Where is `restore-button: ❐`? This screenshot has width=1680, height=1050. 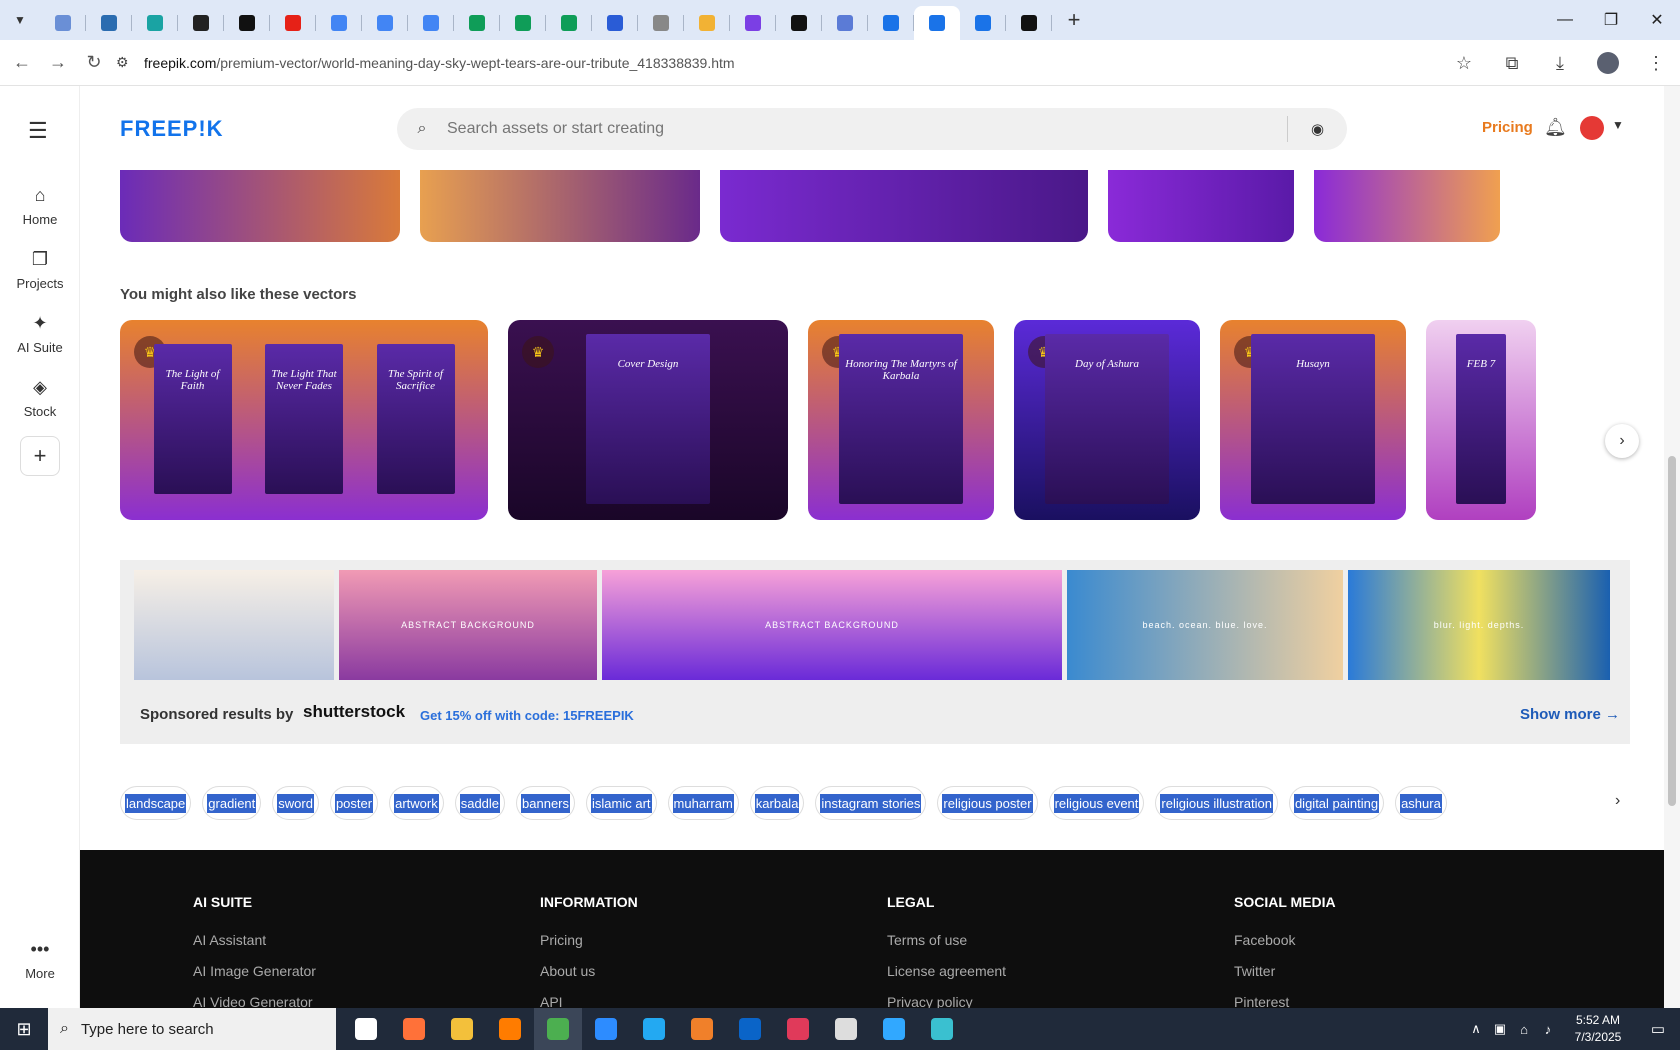 restore-button: ❐ is located at coordinates (1611, 20).